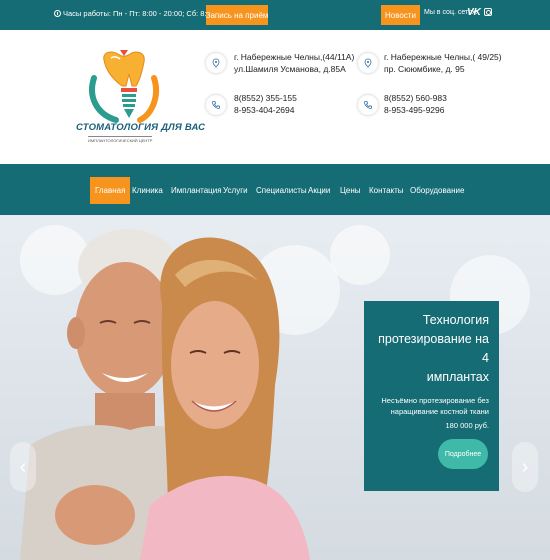 The width and height of the screenshot is (550, 560). I want to click on slider-next-button: ›, so click(525, 467).